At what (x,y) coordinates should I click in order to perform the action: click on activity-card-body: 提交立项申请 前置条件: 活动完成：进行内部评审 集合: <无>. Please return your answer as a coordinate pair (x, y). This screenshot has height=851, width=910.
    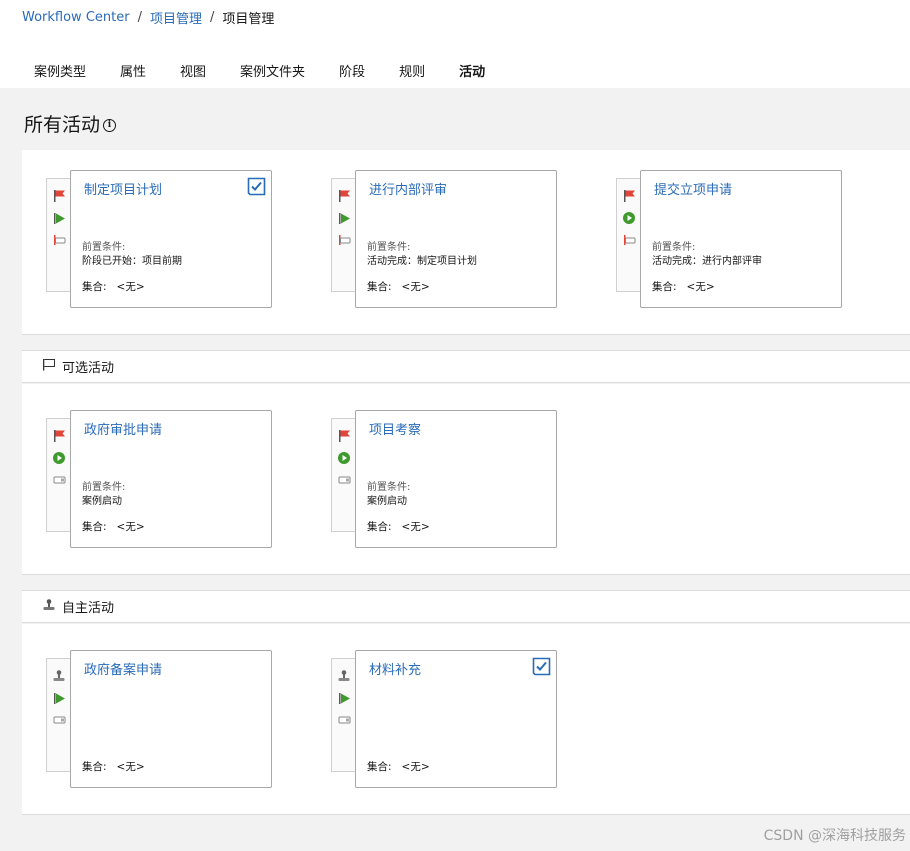
    Looking at the image, I should click on (741, 239).